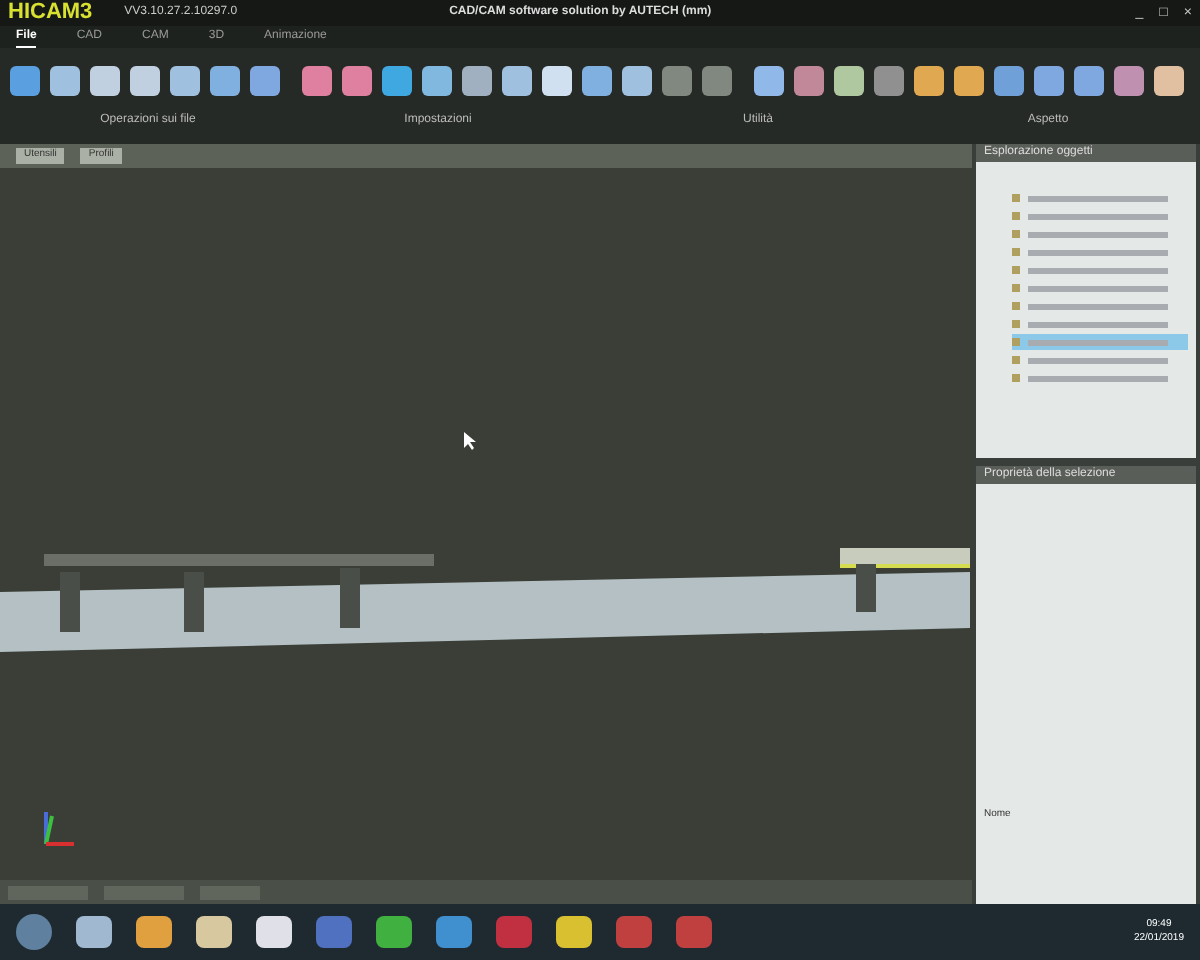 The image size is (1200, 960). I want to click on app-logo: HICAM3, so click(50, 14).